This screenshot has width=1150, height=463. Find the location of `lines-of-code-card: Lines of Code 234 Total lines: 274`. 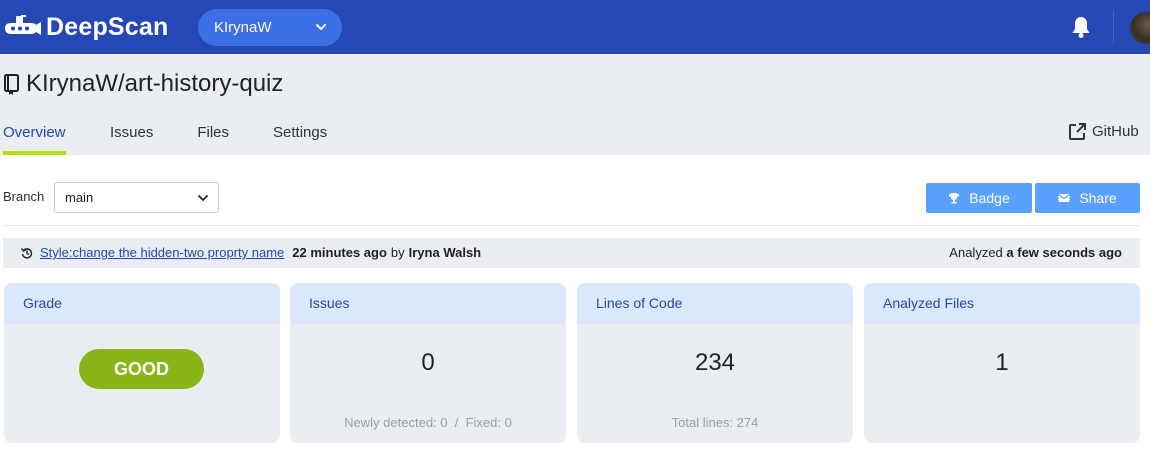

lines-of-code-card: Lines of Code 234 Total lines: 274 is located at coordinates (715, 363).